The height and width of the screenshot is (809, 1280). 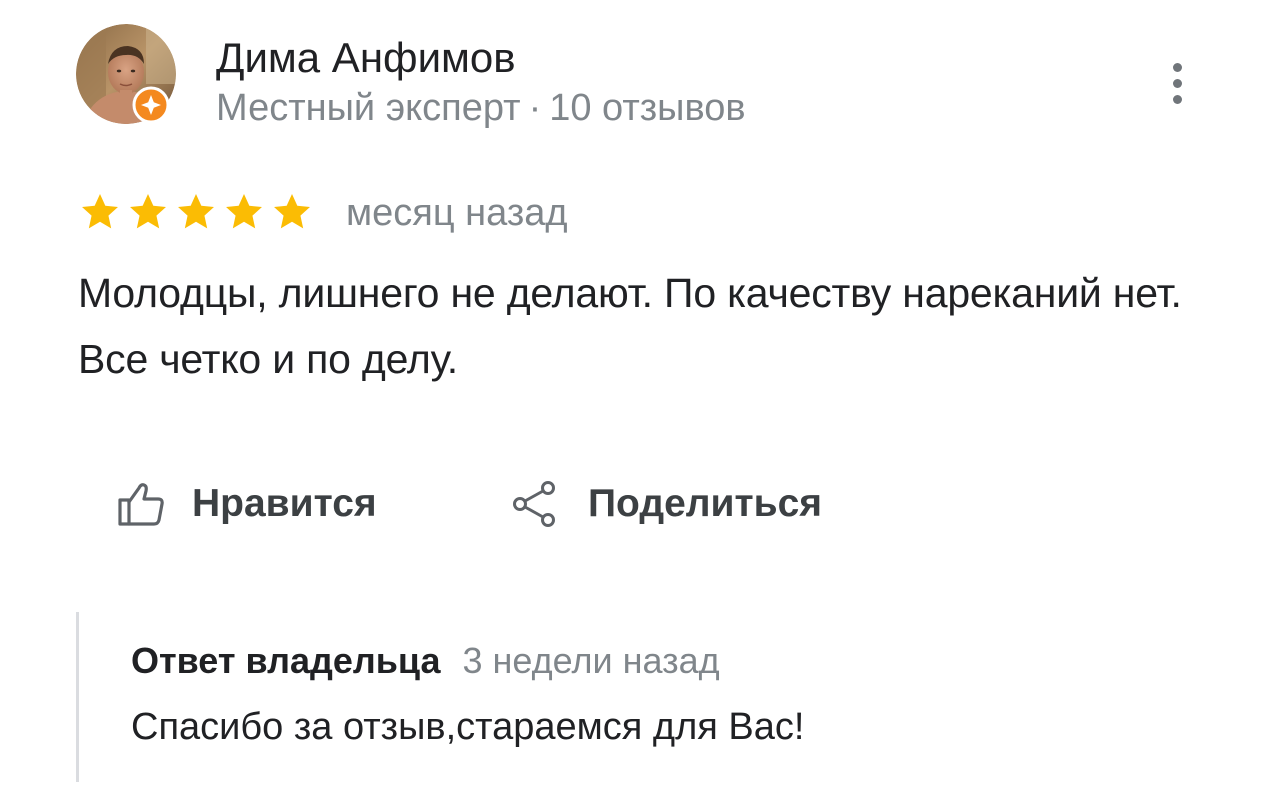 What do you see at coordinates (366, 58) in the screenshot?
I see `author-name: Дима Анфимов` at bounding box center [366, 58].